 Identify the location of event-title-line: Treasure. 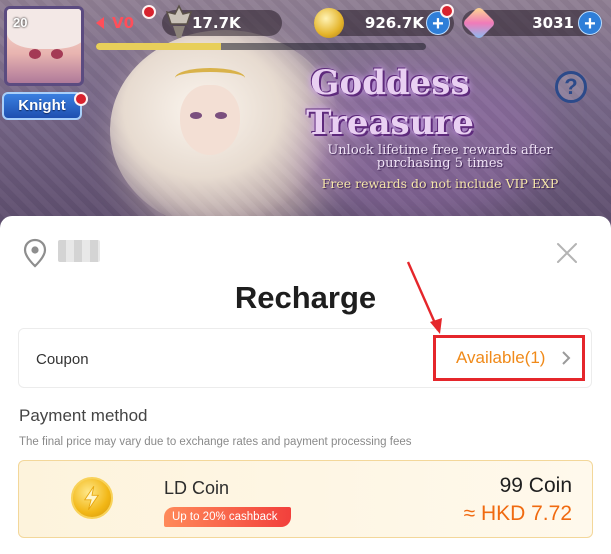
(390, 123).